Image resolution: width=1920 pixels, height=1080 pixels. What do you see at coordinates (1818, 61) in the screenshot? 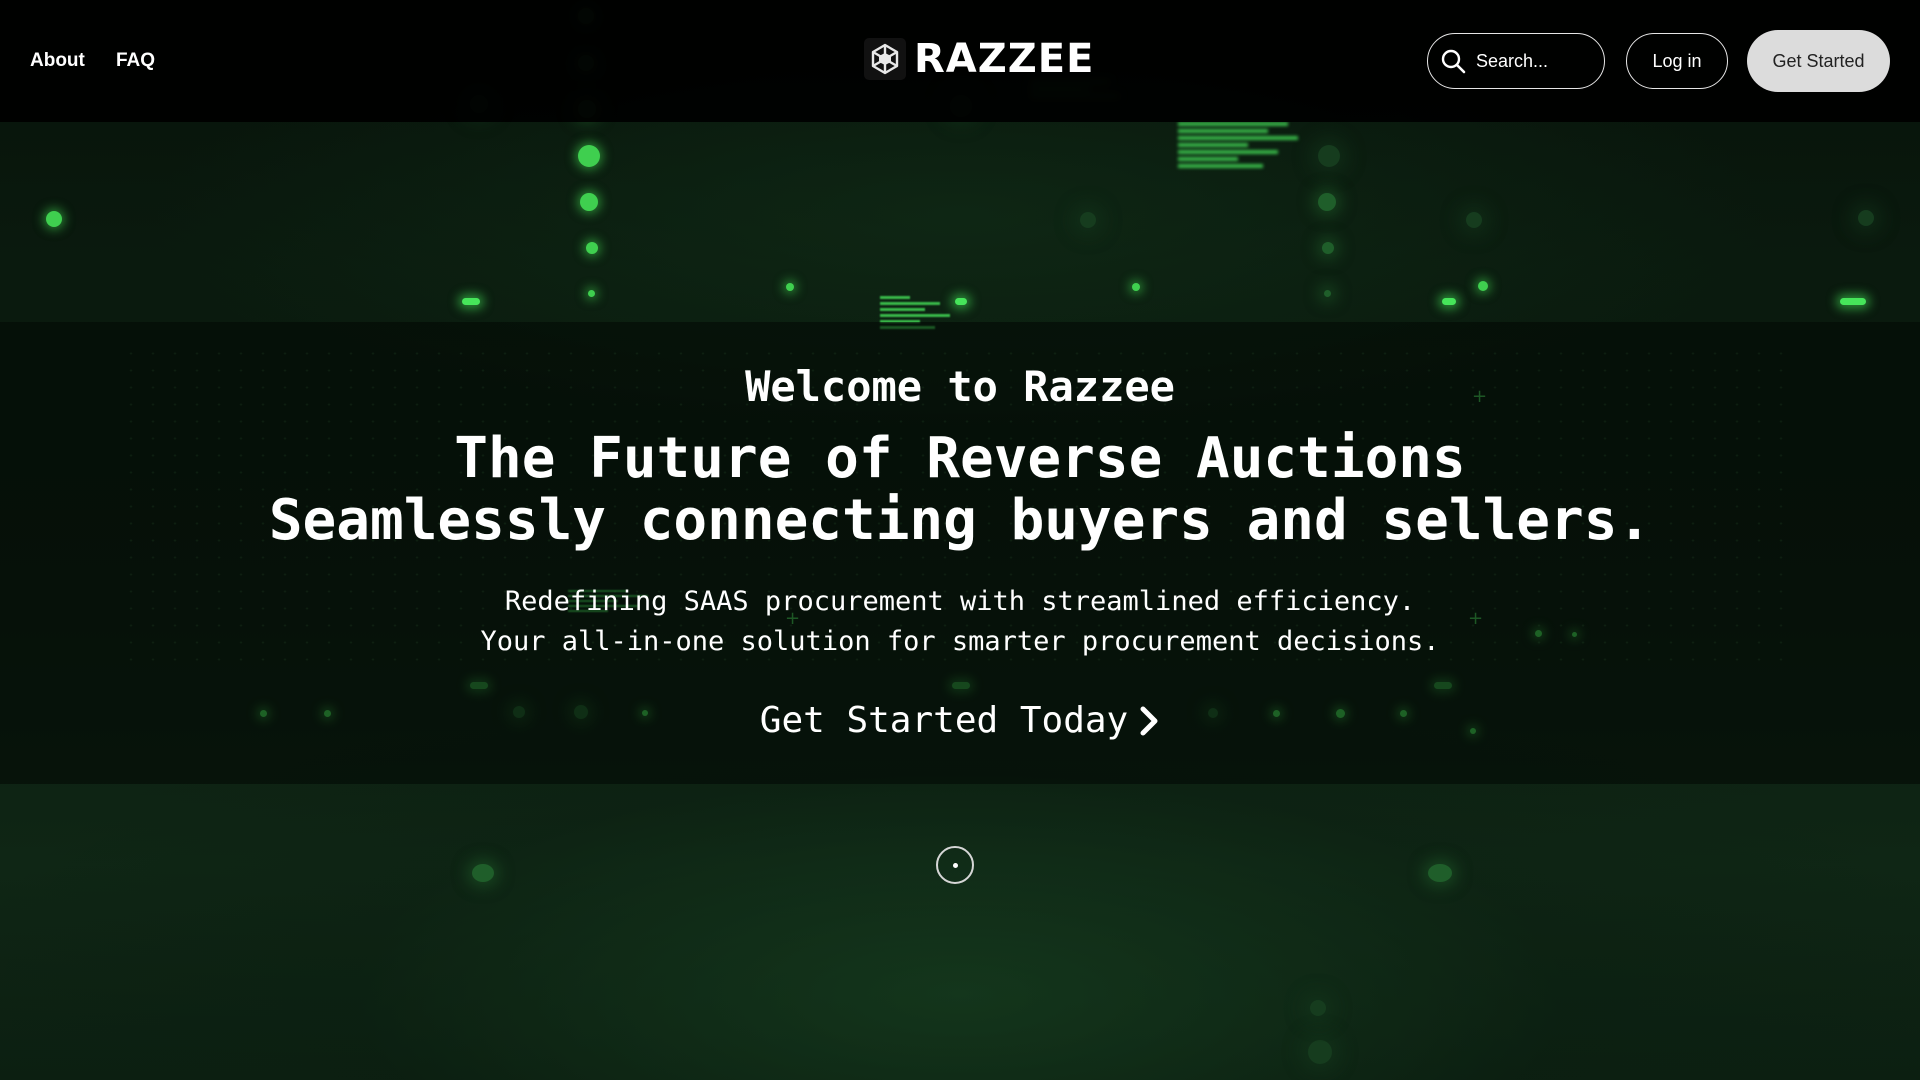
I see `get-started-button: Get Started` at bounding box center [1818, 61].